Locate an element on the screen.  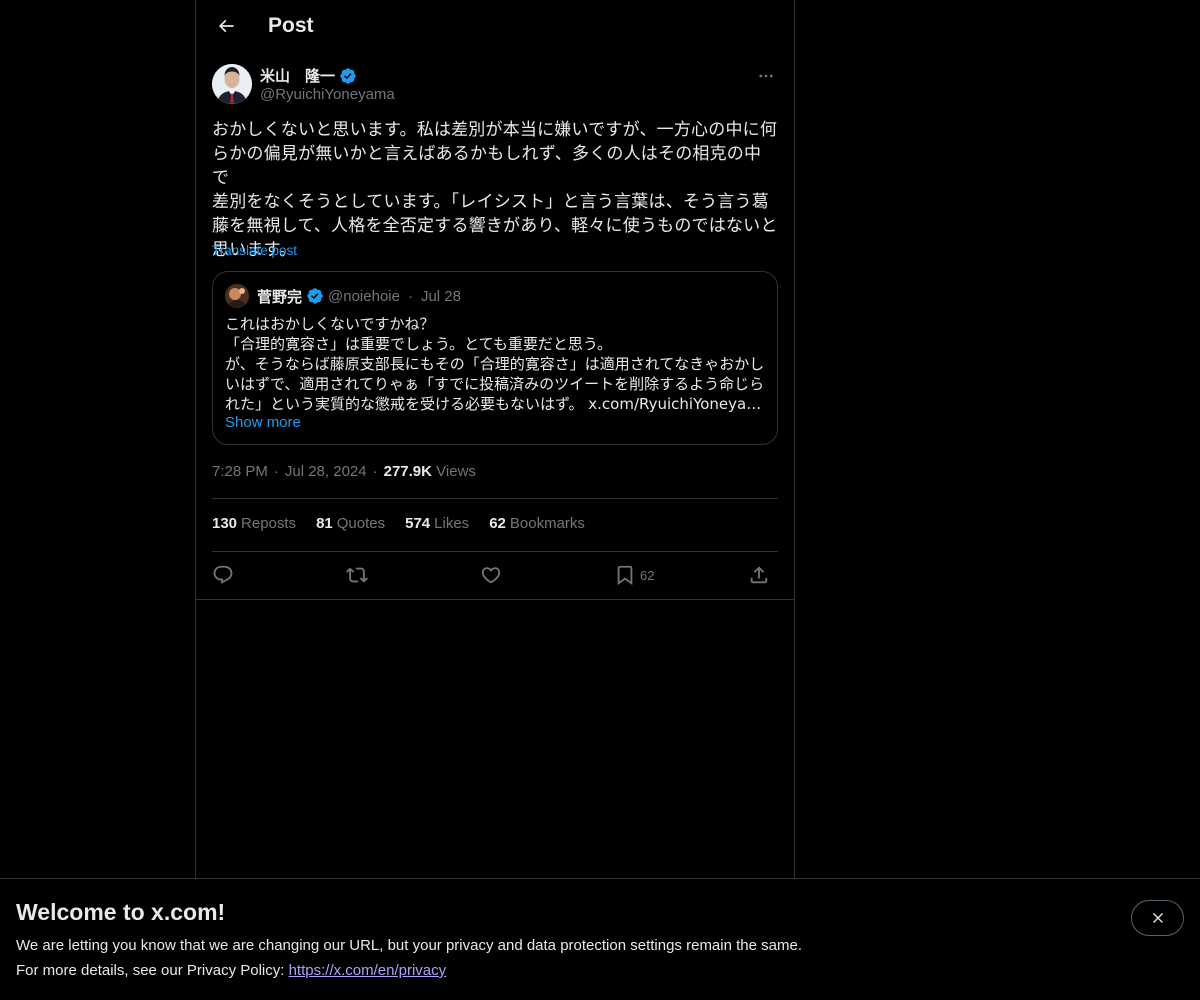
quoted-avatar is located at coordinates (237, 296).